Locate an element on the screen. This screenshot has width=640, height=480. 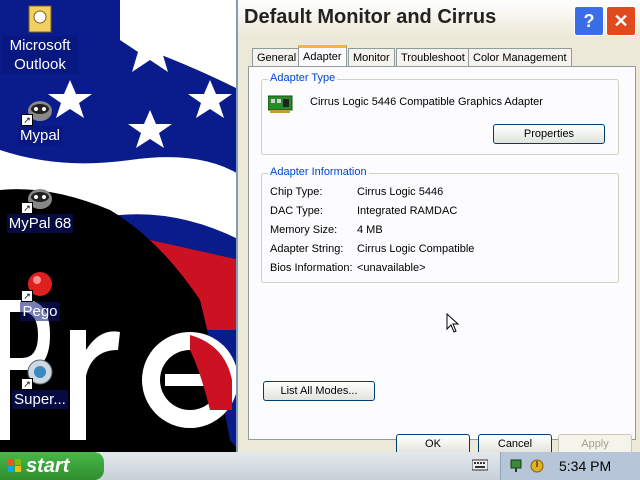
cancel-button: Cancel is located at coordinates (515, 443).